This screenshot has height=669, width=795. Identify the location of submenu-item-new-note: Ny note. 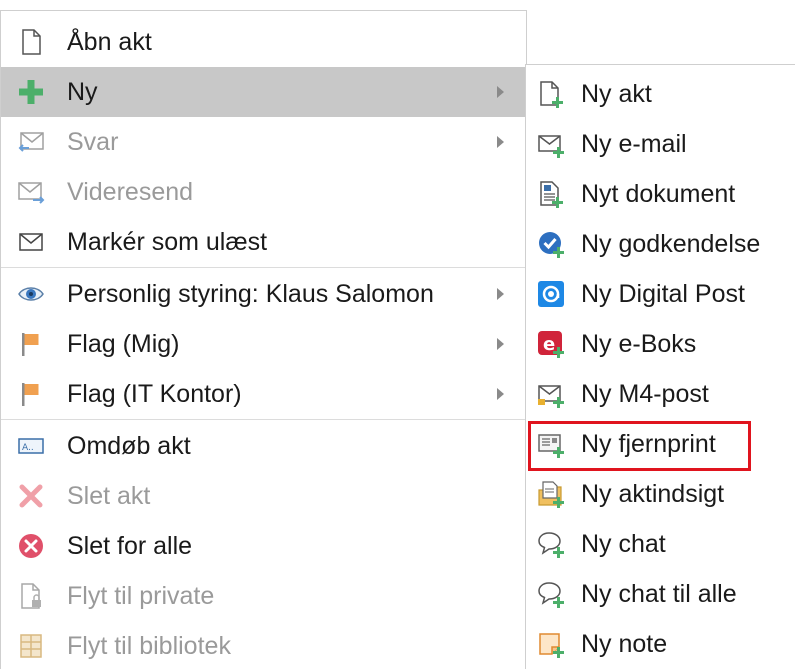
(660, 644).